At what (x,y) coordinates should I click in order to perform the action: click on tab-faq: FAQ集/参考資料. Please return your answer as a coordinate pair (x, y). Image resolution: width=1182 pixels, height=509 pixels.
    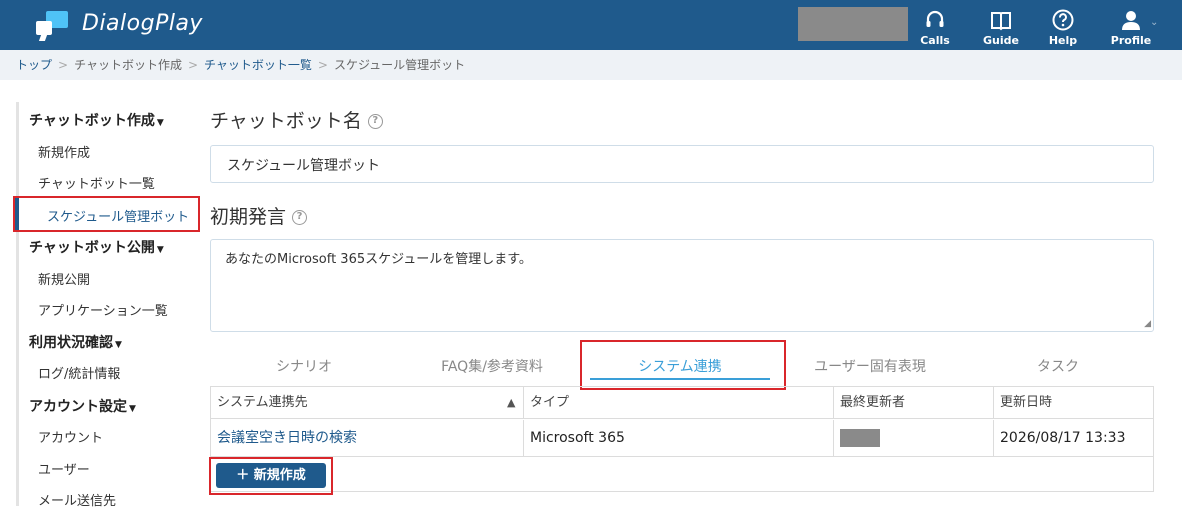
    Looking at the image, I should click on (492, 366).